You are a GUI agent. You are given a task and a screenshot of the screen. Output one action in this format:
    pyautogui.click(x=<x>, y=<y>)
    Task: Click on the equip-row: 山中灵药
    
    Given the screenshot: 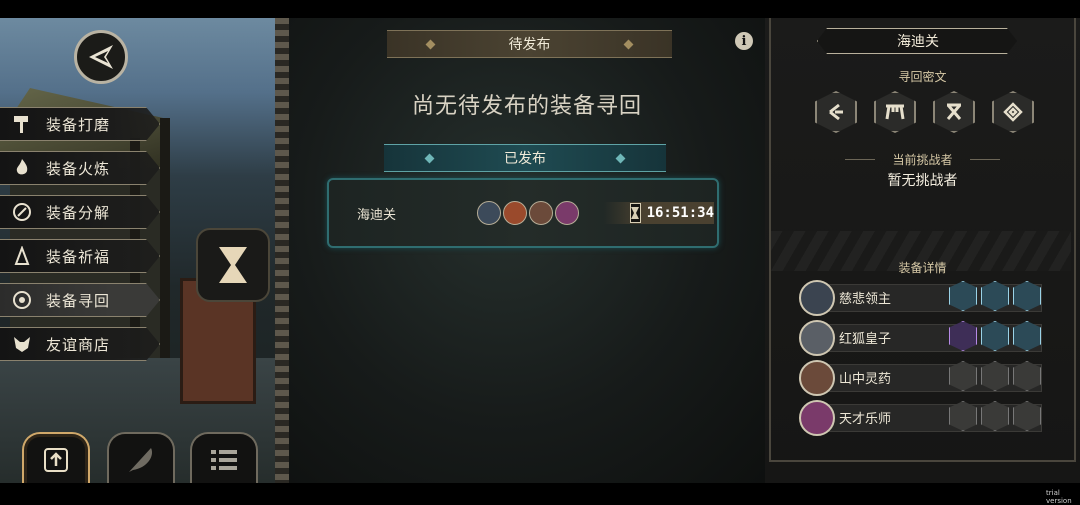 What is the action you would take?
    pyautogui.click(x=921, y=378)
    